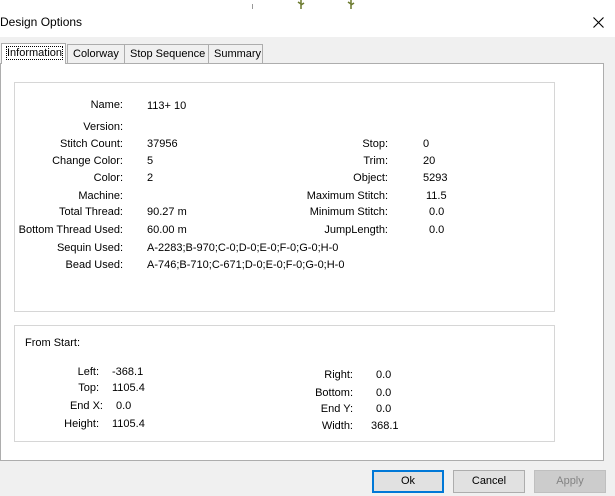 The image size is (615, 496). I want to click on tab-colorway: Colorway, so click(96, 53).